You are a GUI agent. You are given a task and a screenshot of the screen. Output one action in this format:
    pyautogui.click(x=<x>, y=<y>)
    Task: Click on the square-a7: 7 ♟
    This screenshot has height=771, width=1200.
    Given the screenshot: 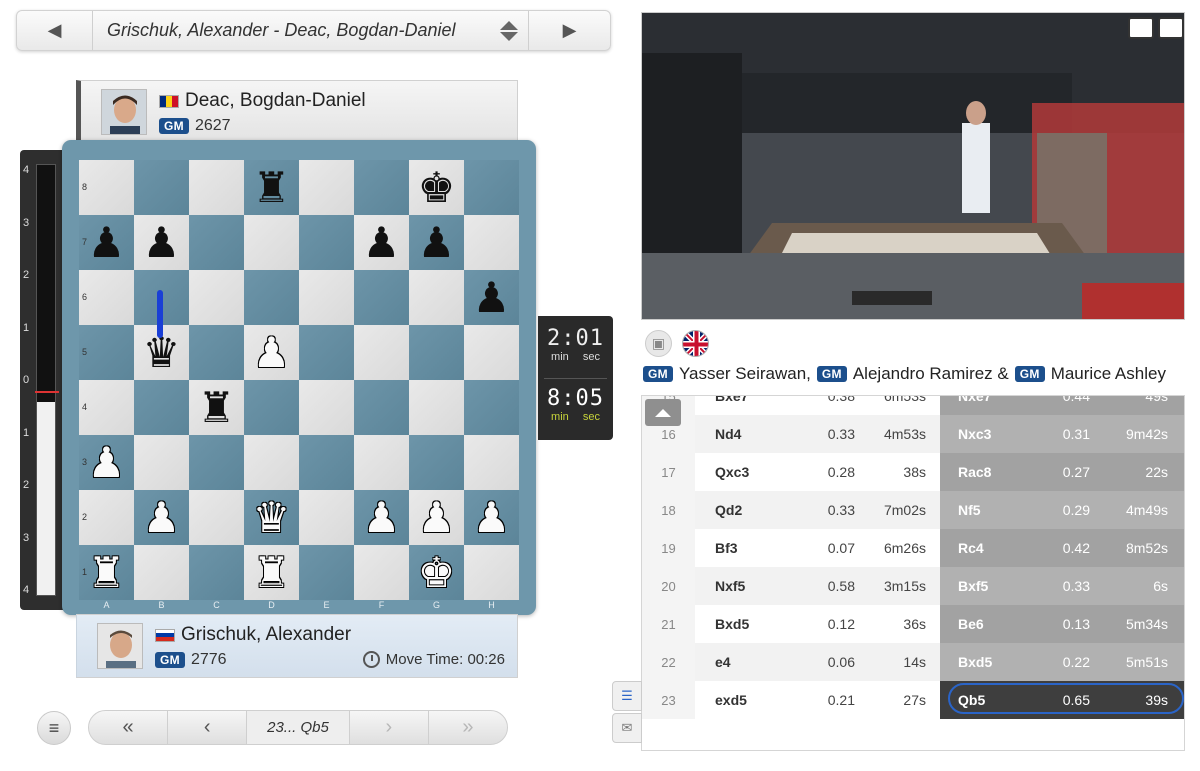 What is the action you would take?
    pyautogui.click(x=106, y=242)
    